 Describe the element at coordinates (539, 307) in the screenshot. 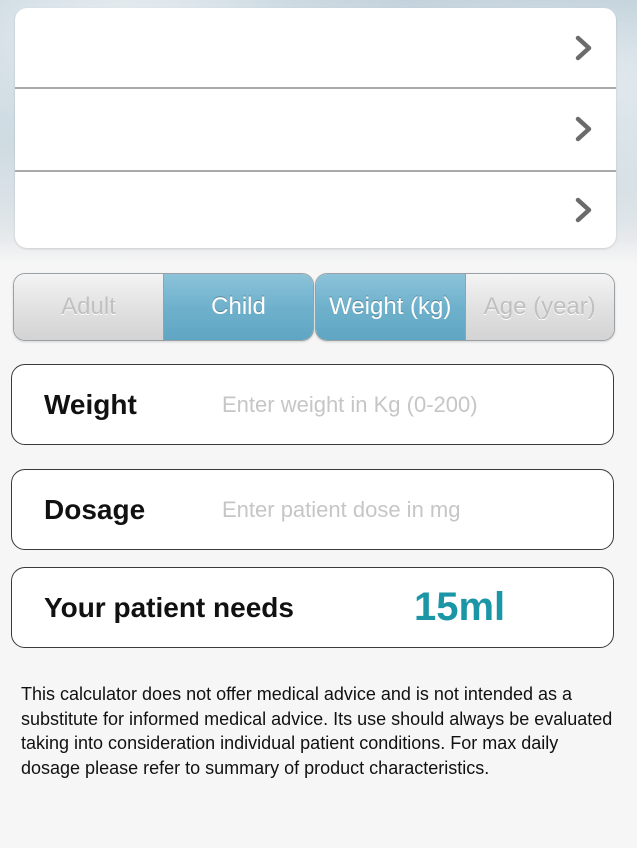

I see `age-segment: Age (year)` at that location.